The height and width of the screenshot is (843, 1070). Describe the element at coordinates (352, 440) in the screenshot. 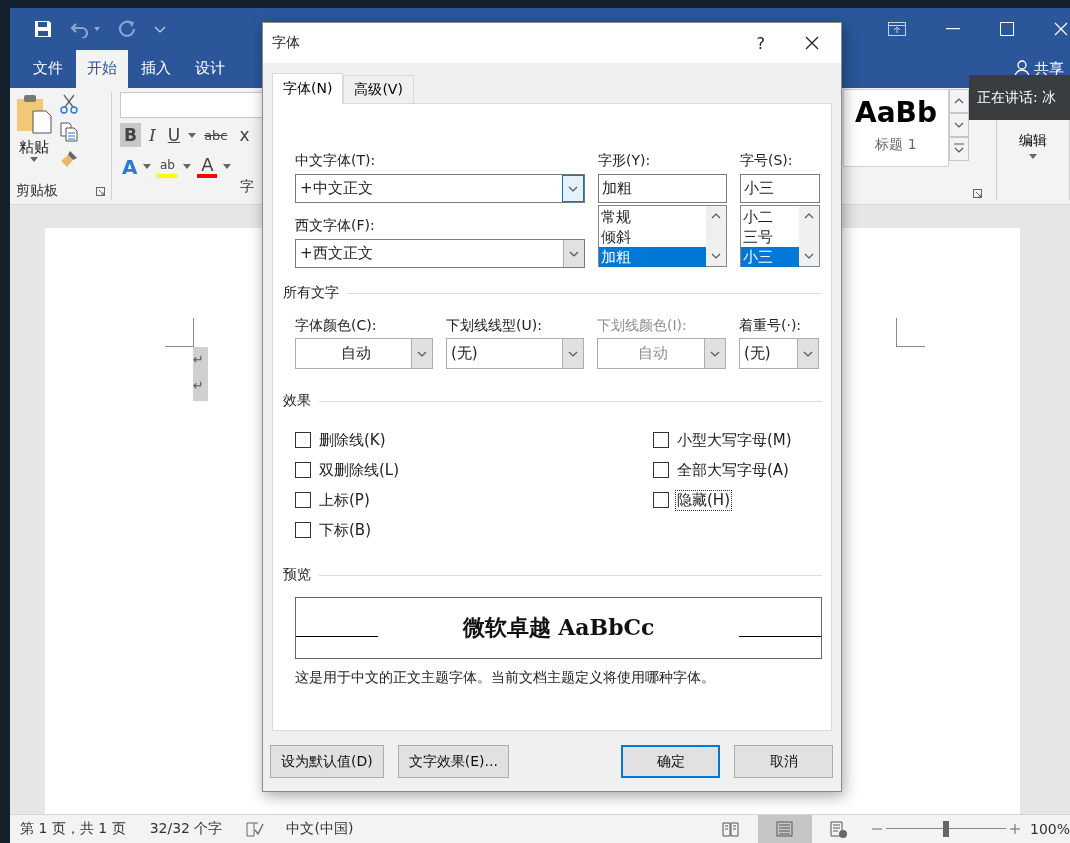

I see `checkbox-label: 删除线(K)` at that location.